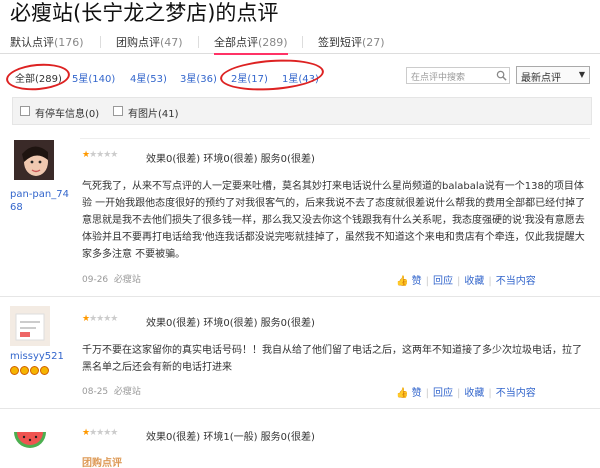 The width and height of the screenshot is (600, 468). What do you see at coordinates (198, 77) in the screenshot?
I see `filter-3-star: 3星(36)` at bounding box center [198, 77].